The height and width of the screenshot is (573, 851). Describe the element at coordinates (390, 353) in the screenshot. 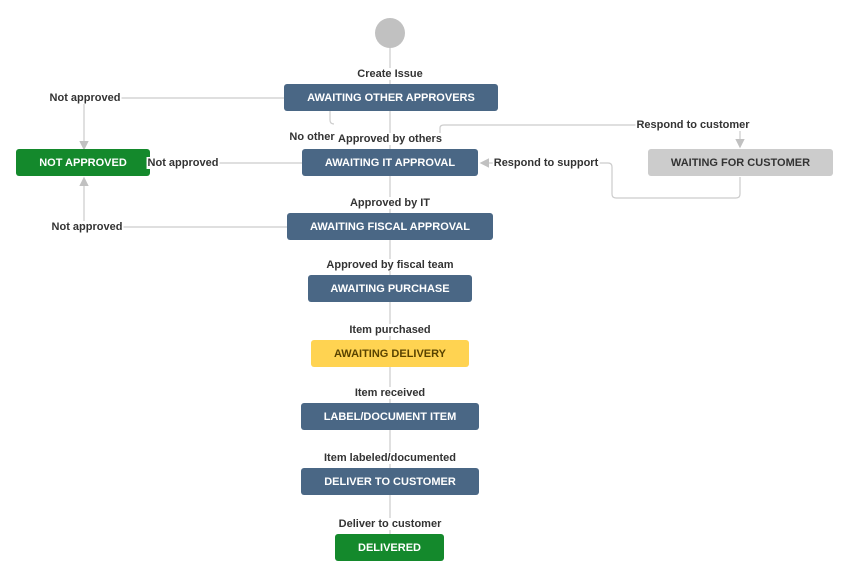

I see `status-awaiting-delivery: AWAITING DELIVERY` at that location.